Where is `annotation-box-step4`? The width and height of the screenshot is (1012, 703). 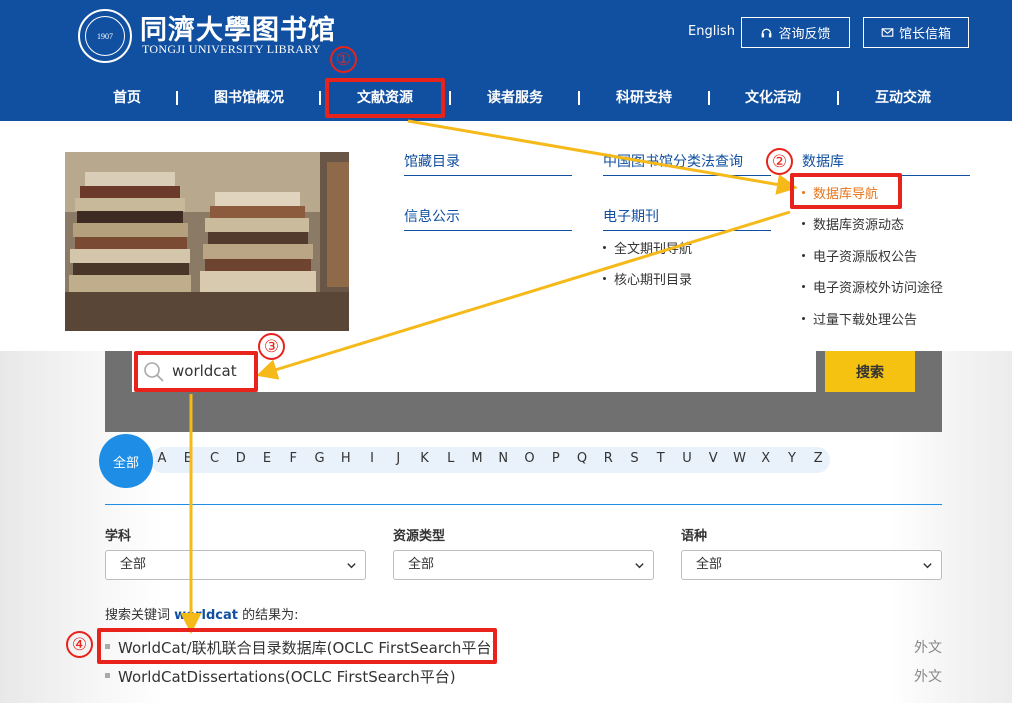
annotation-box-step4 is located at coordinates (297, 646).